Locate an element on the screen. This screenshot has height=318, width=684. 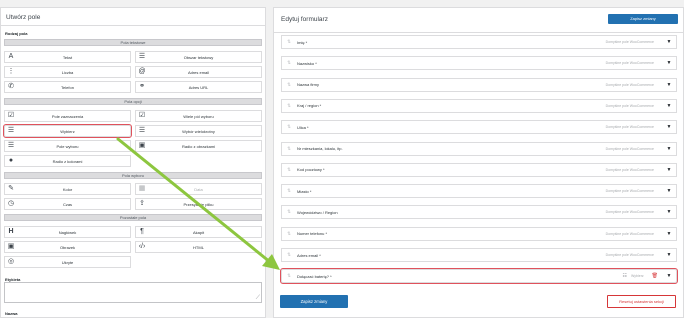
resize-grip-icon: ⟋ is located at coordinates (258, 298).